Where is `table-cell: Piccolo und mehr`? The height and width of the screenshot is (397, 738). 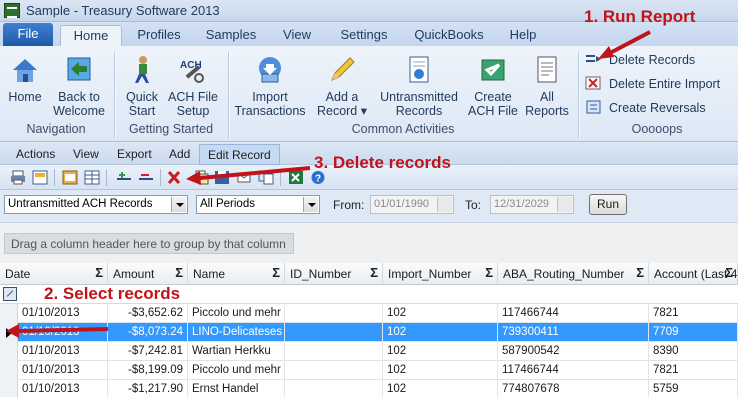
table-cell: Piccolo und mehr is located at coordinates (236, 313).